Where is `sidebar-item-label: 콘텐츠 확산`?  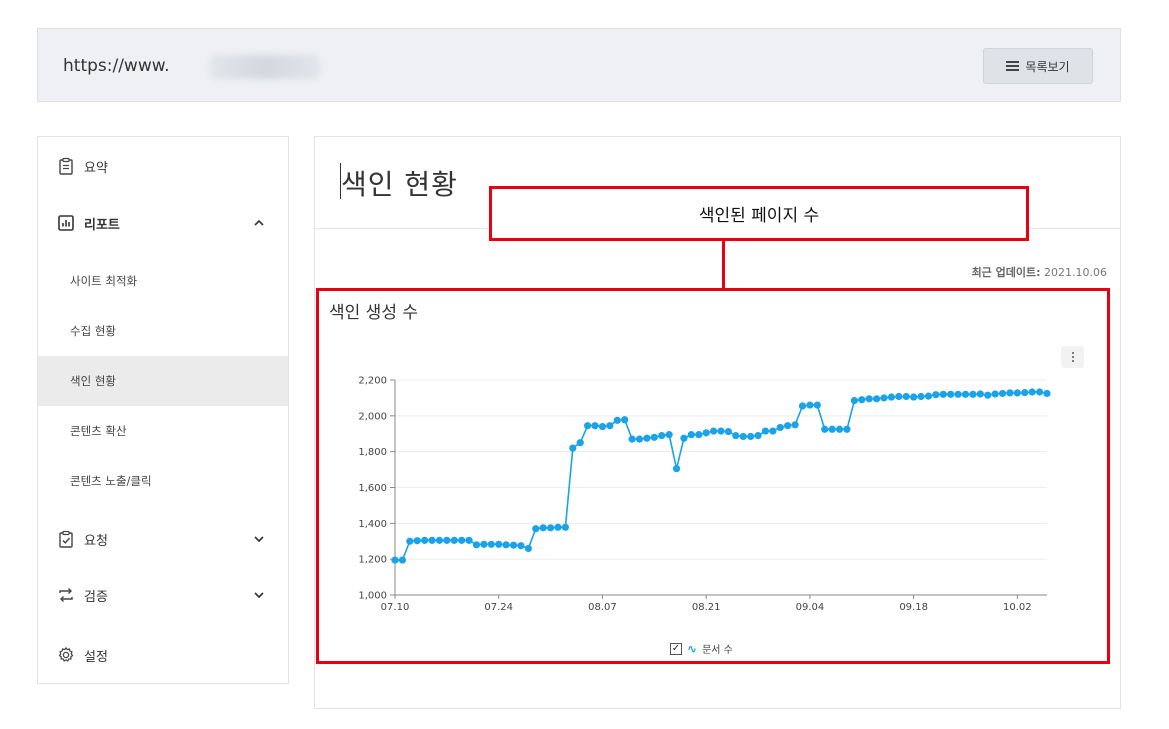 sidebar-item-label: 콘텐츠 확산 is located at coordinates (98, 431).